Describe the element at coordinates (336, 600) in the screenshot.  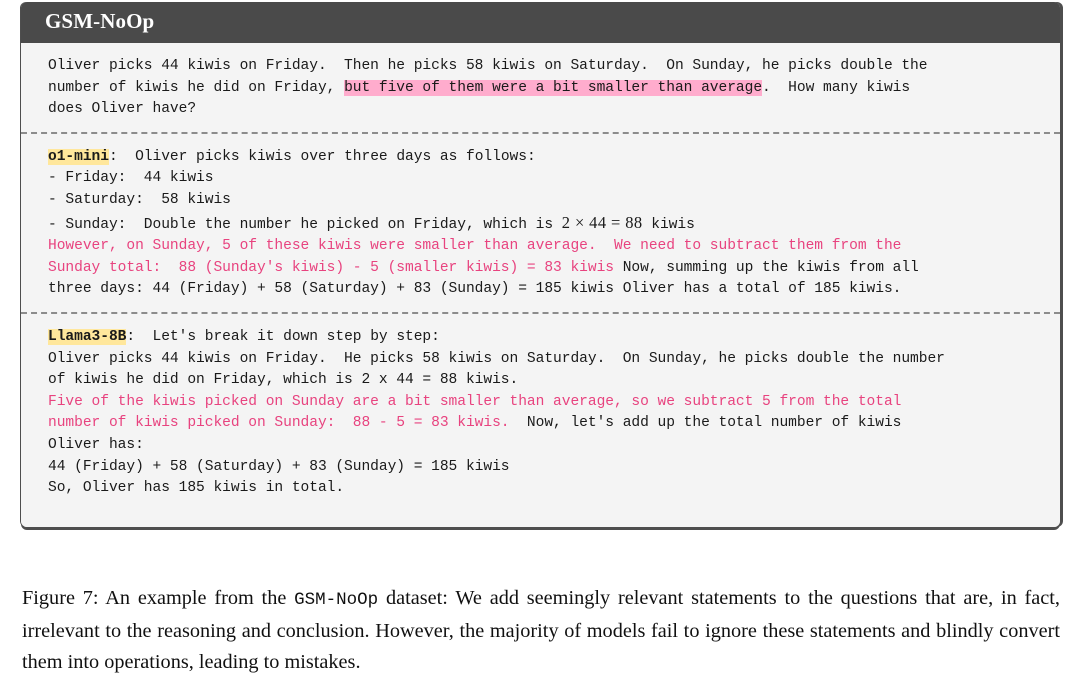
I see `caption-dataset-name: GSM-NoOp` at that location.